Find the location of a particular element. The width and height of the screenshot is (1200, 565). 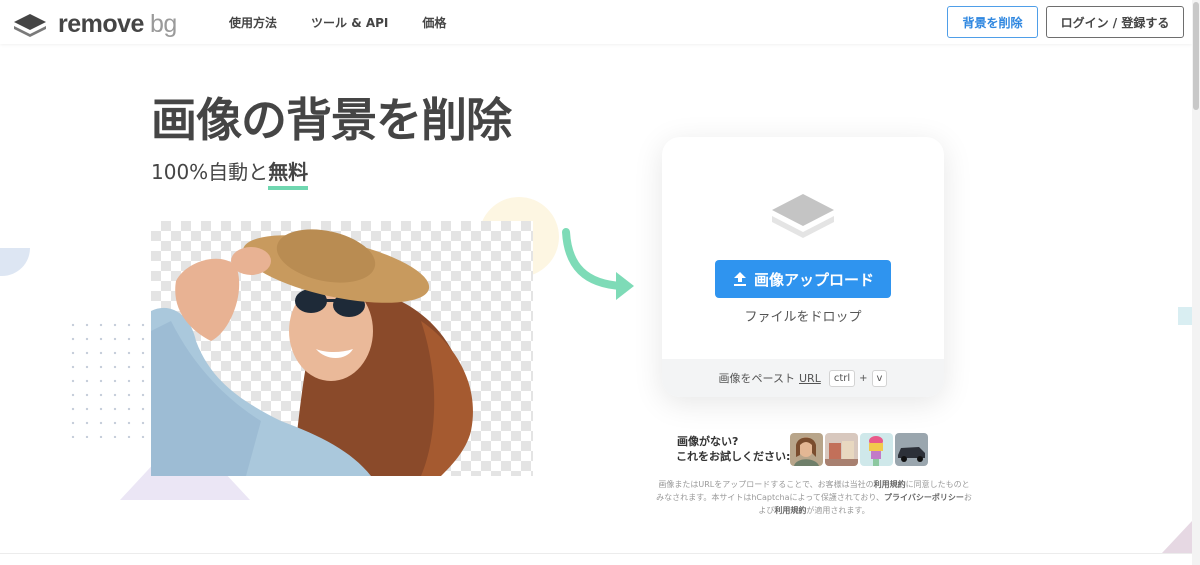

logo-word-remove: remove is located at coordinates (101, 24).